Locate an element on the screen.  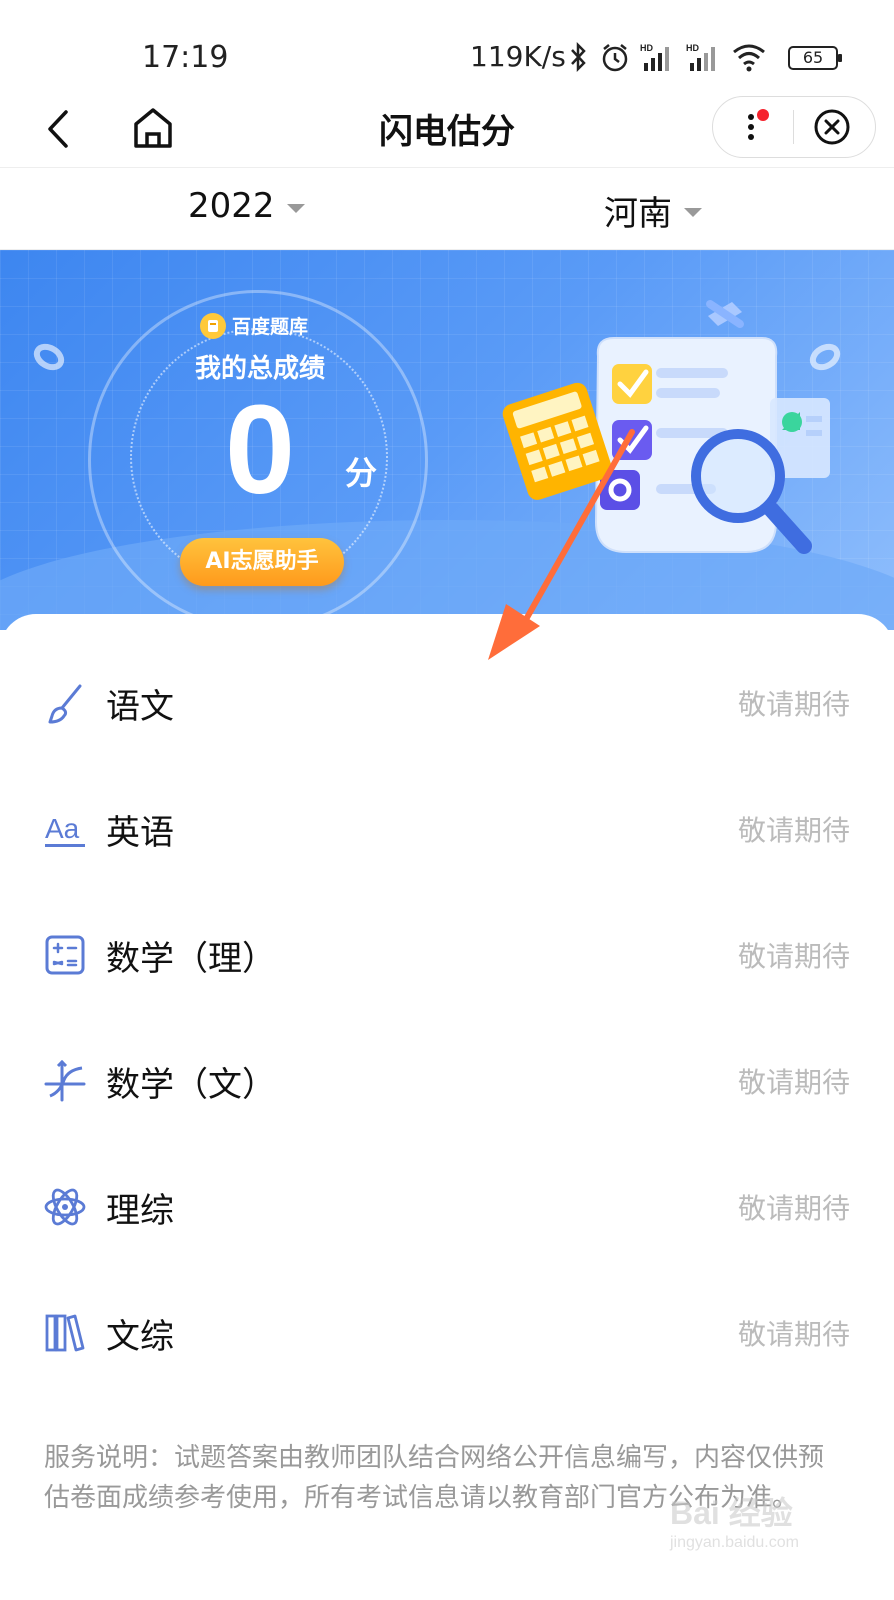
status-icons: HD HD is located at coordinates (666, 57).